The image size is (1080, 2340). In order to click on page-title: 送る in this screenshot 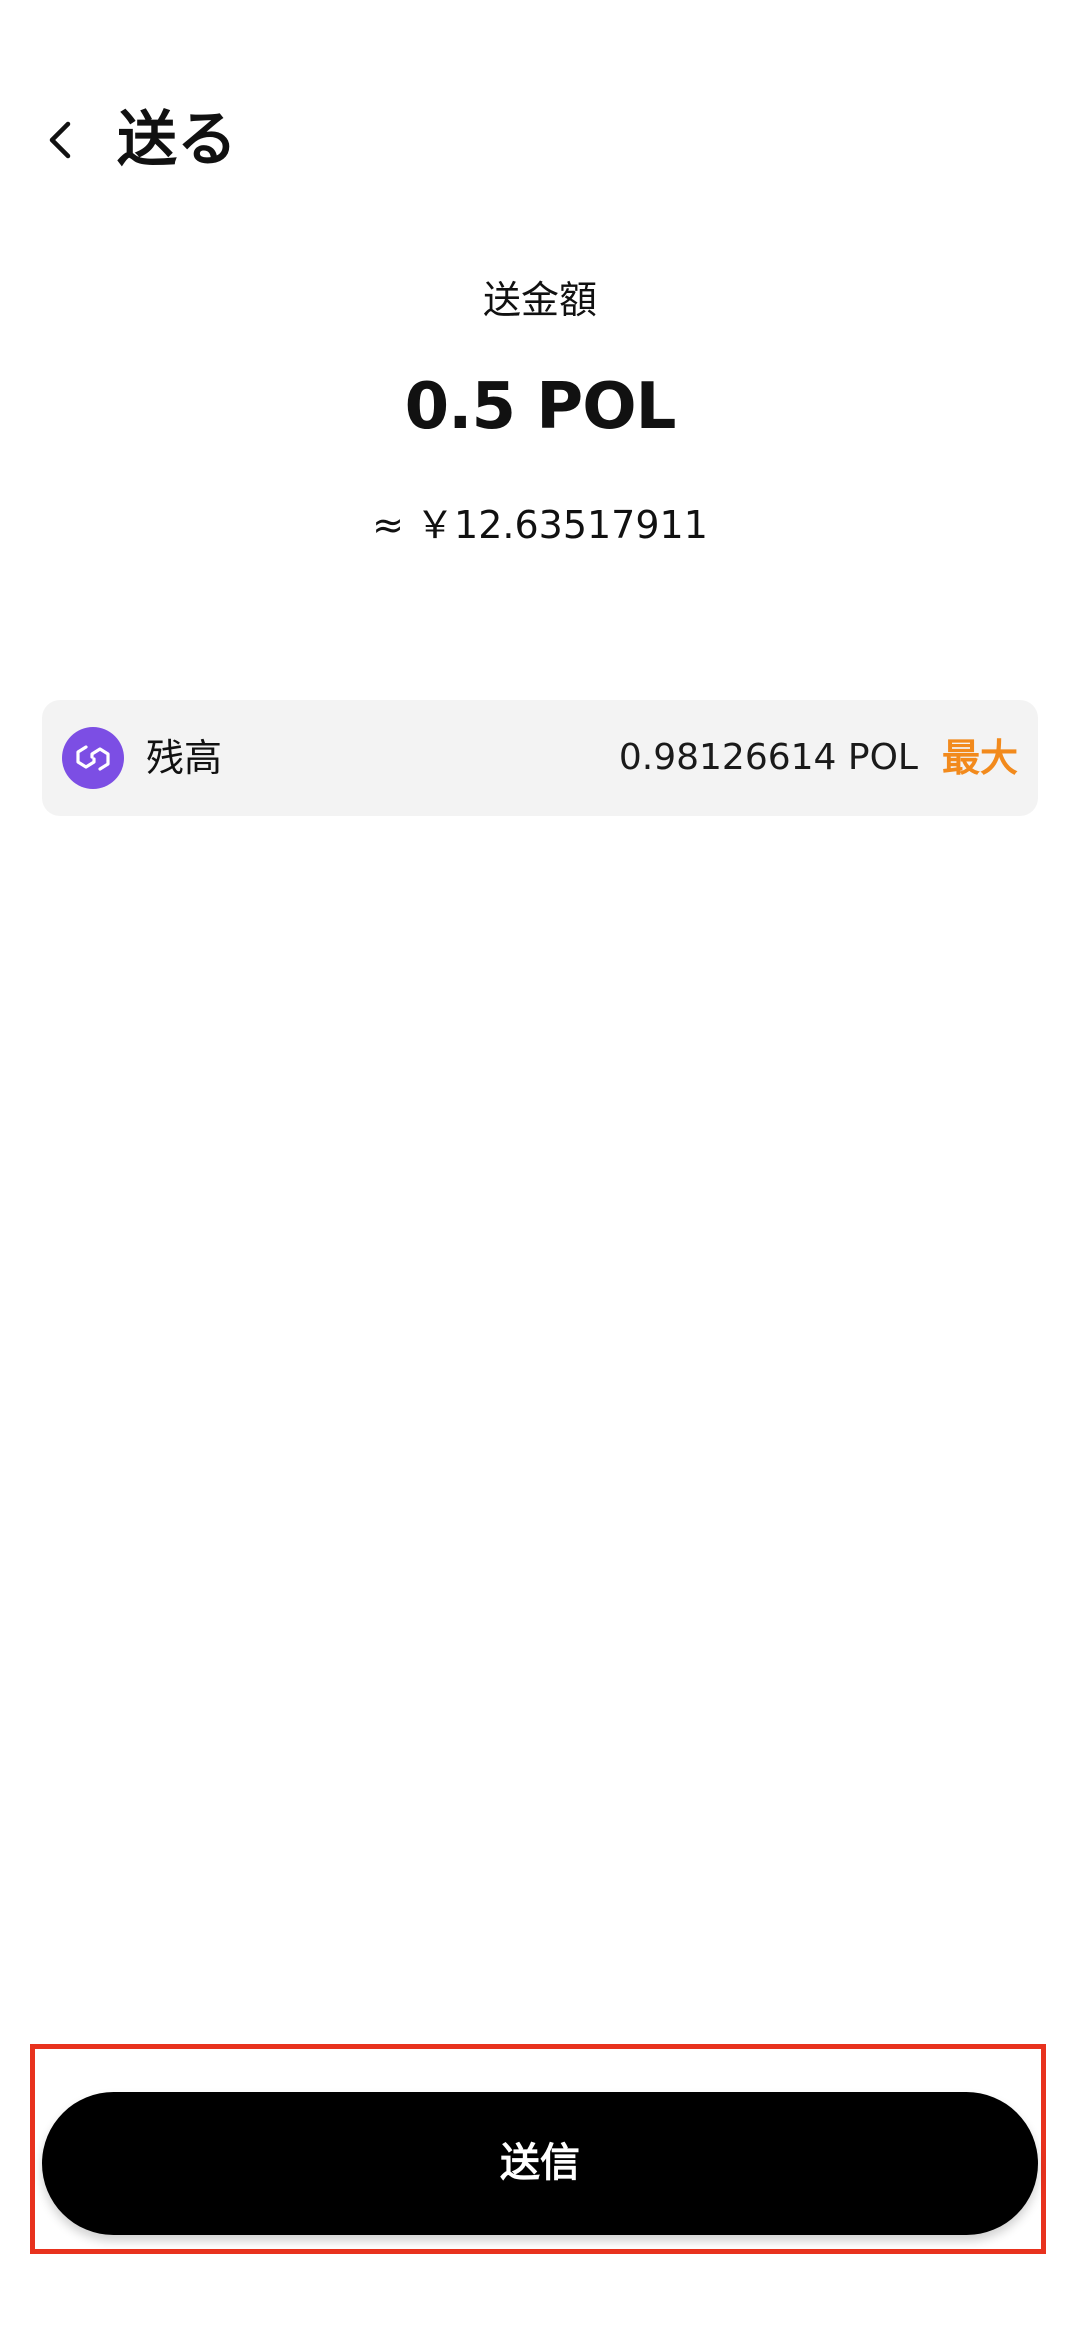, I will do `click(177, 140)`.